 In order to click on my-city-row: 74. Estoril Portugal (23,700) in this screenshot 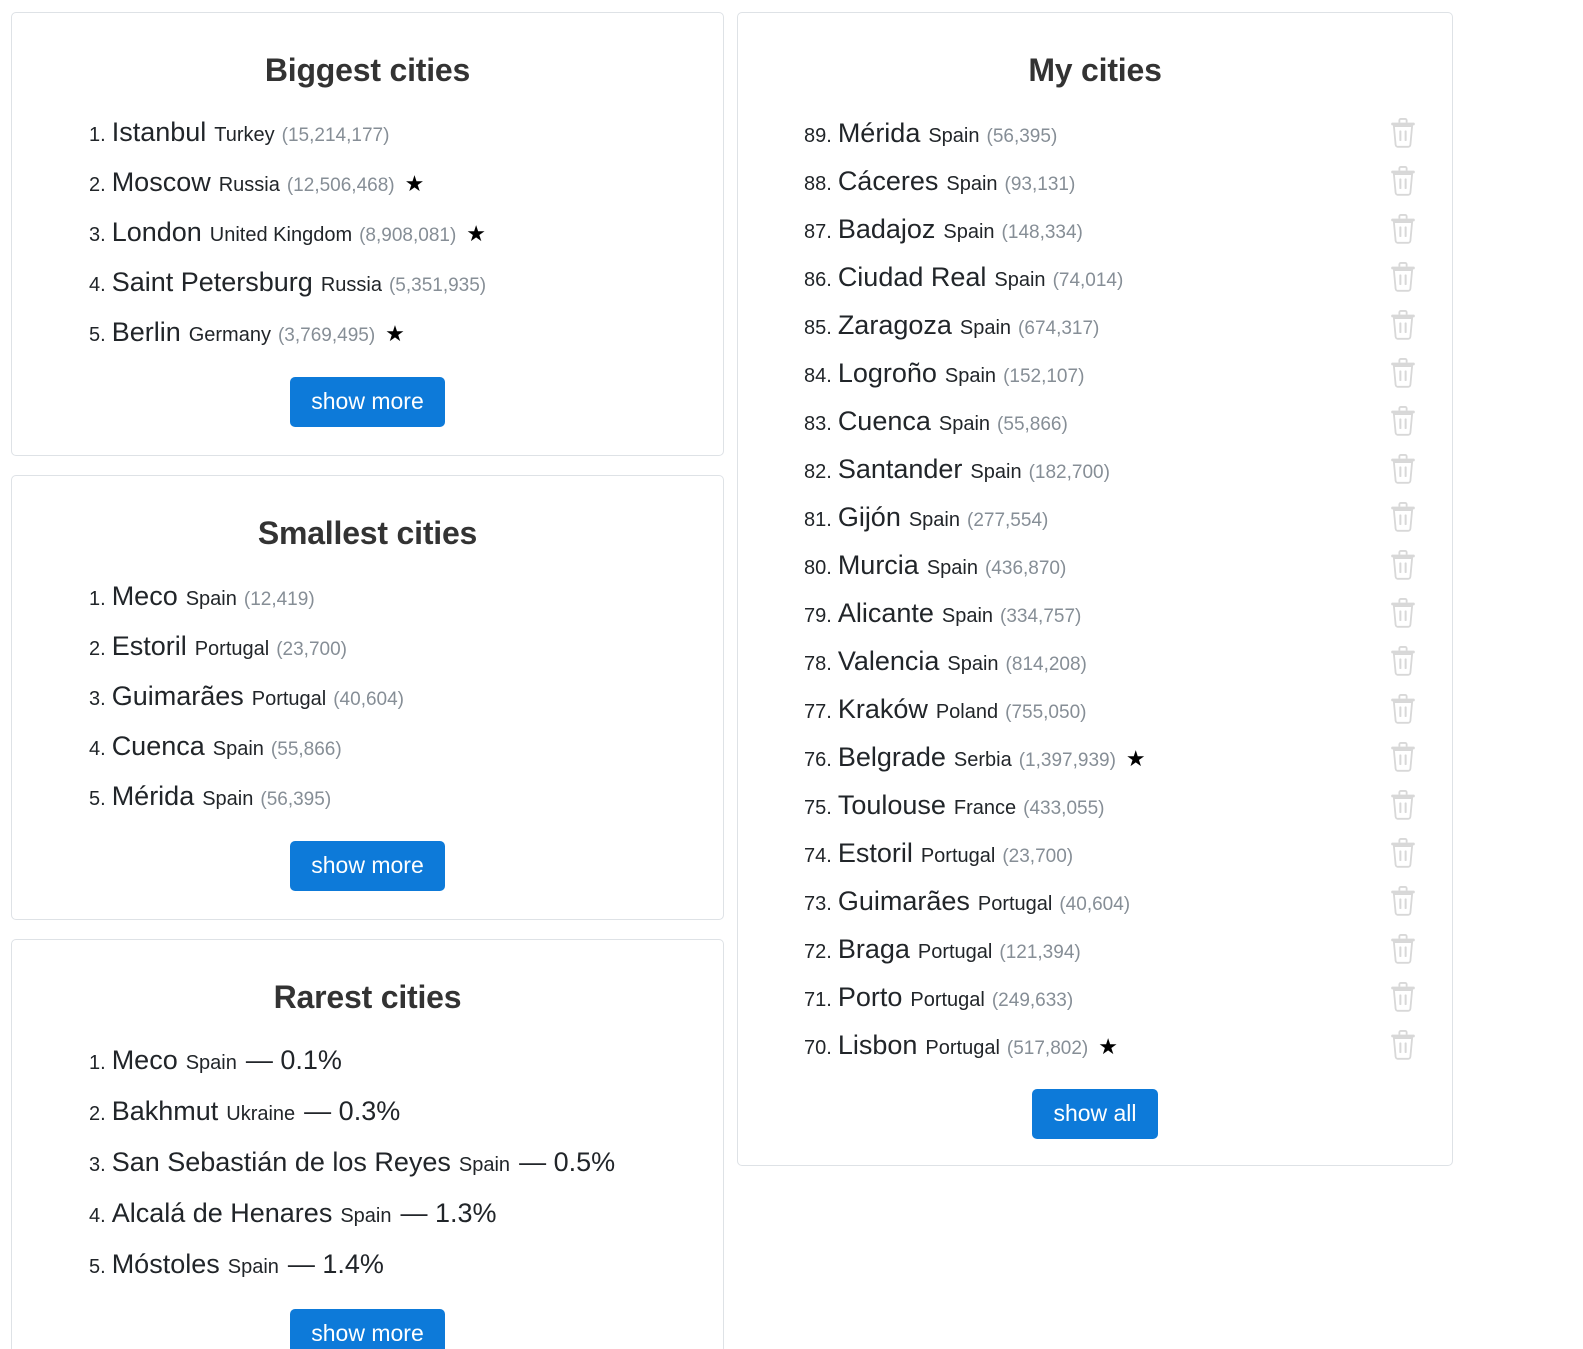, I will do `click(1095, 853)`.